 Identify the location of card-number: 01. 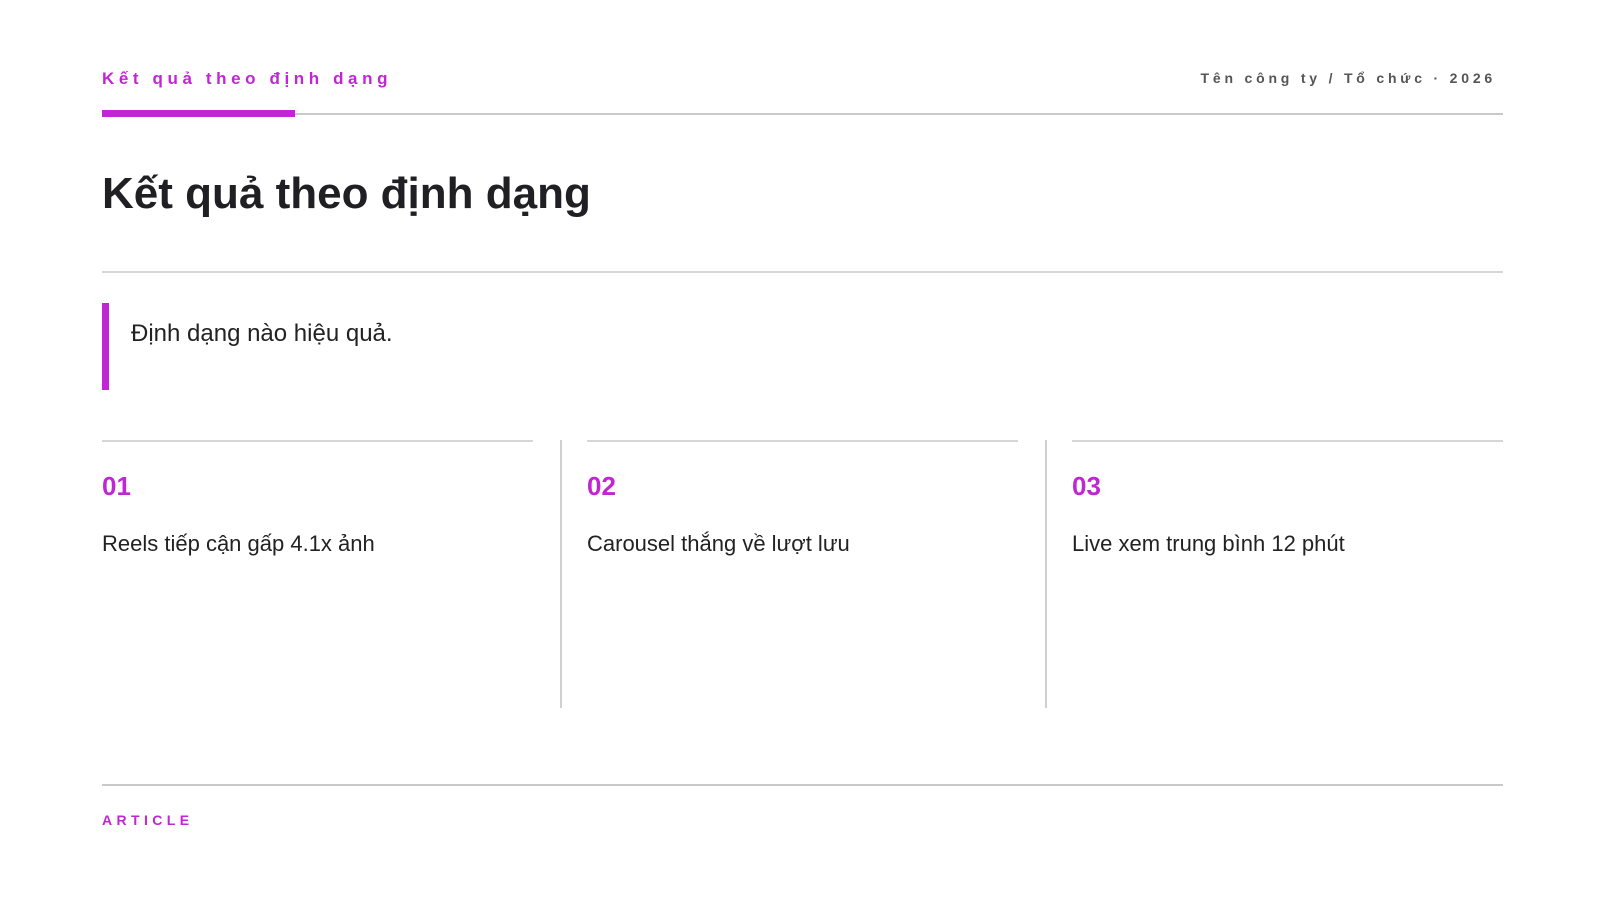
(116, 486).